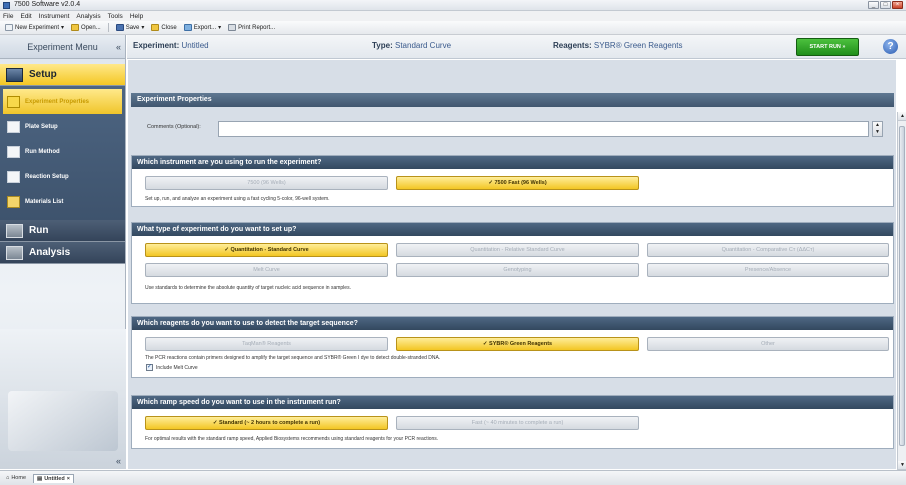 This screenshot has width=906, height=485. Describe the element at coordinates (118, 461) in the screenshot. I see `collapse-sidebar-bottom-icon: «` at that location.